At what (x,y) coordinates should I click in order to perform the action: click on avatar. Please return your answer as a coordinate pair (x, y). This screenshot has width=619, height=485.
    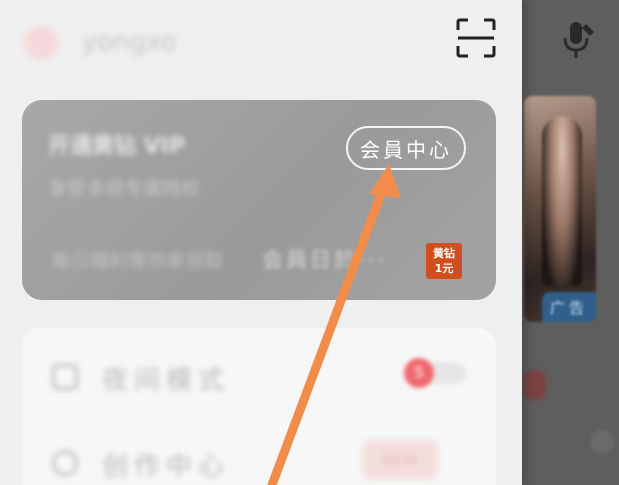
    Looking at the image, I should click on (41, 43).